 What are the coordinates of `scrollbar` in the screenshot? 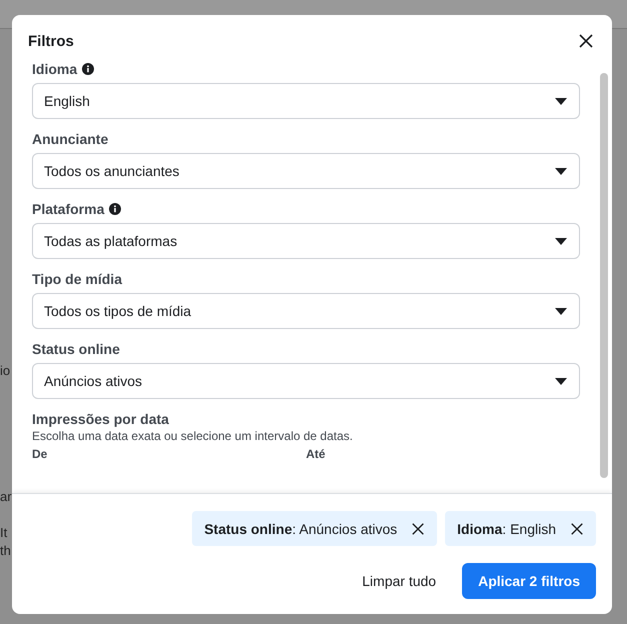 It's located at (604, 275).